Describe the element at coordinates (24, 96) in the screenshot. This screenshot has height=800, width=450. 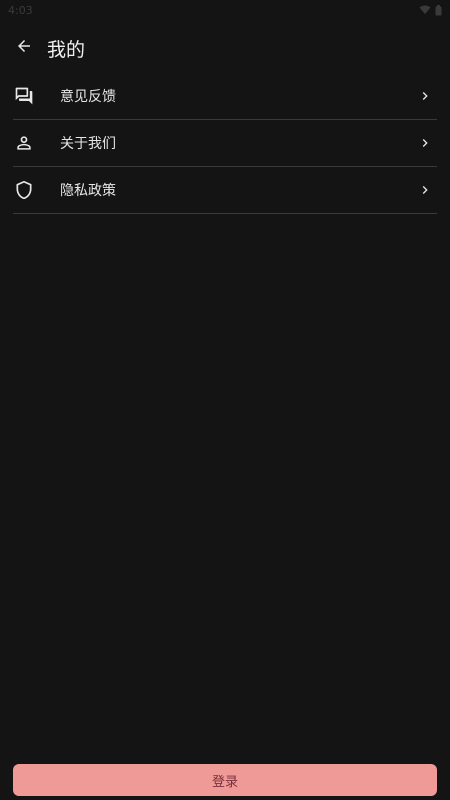
I see `feedback-icon` at that location.